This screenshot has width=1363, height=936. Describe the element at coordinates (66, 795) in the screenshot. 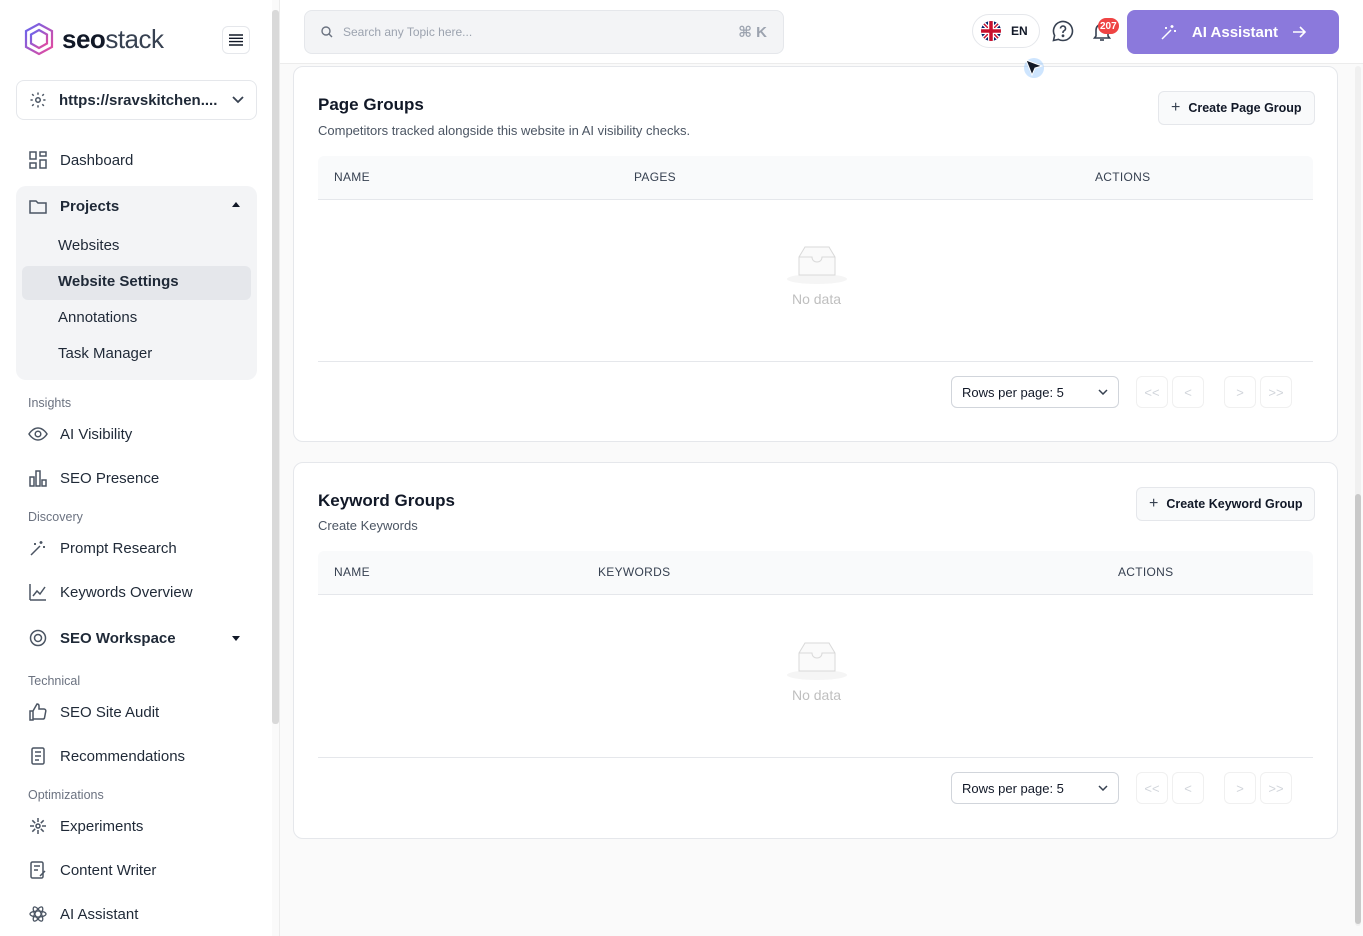

I see `section-label-optimizations: Optimizations` at that location.